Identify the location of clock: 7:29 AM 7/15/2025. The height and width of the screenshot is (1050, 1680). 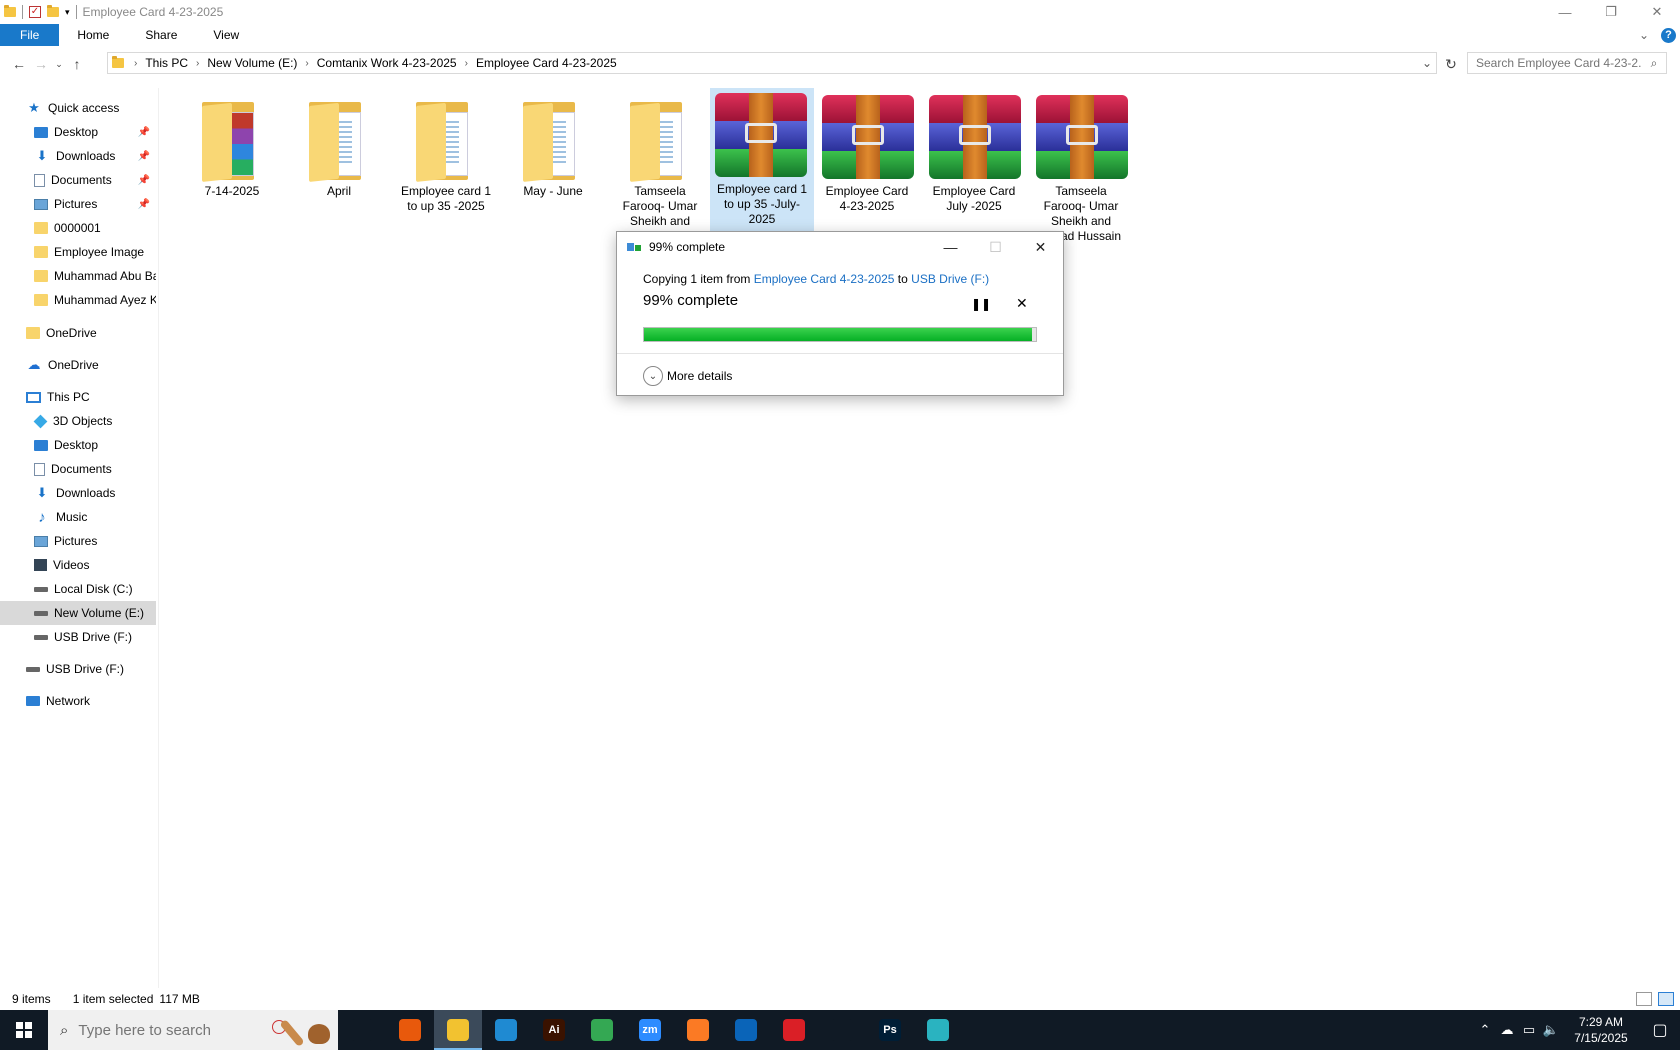
(1601, 1030).